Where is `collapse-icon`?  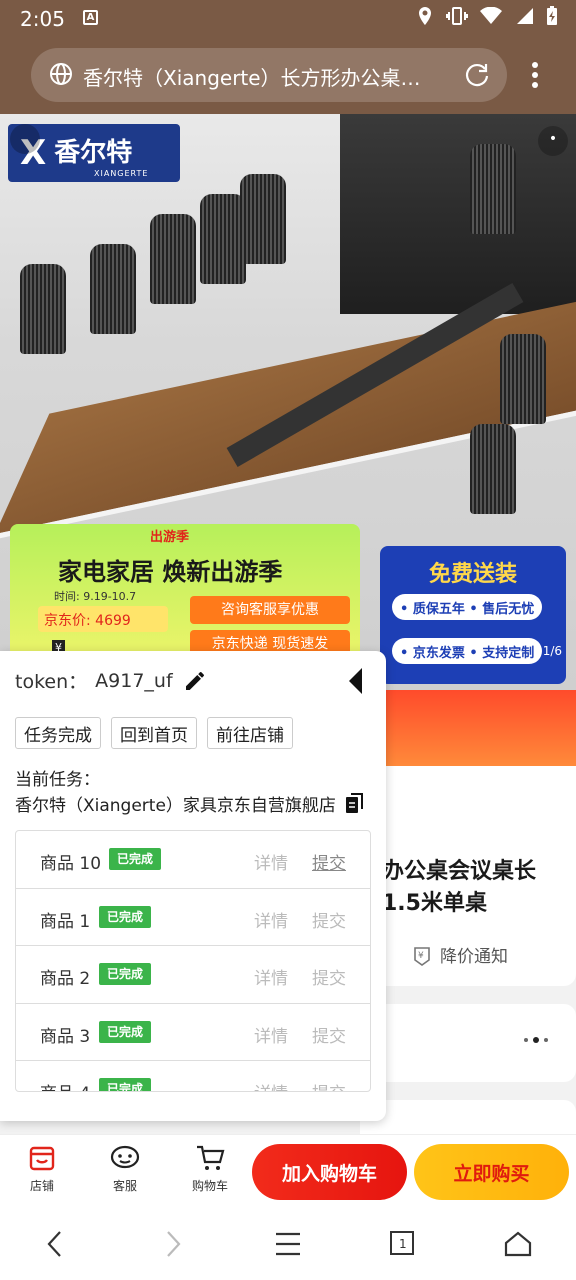 collapse-icon is located at coordinates (356, 681).